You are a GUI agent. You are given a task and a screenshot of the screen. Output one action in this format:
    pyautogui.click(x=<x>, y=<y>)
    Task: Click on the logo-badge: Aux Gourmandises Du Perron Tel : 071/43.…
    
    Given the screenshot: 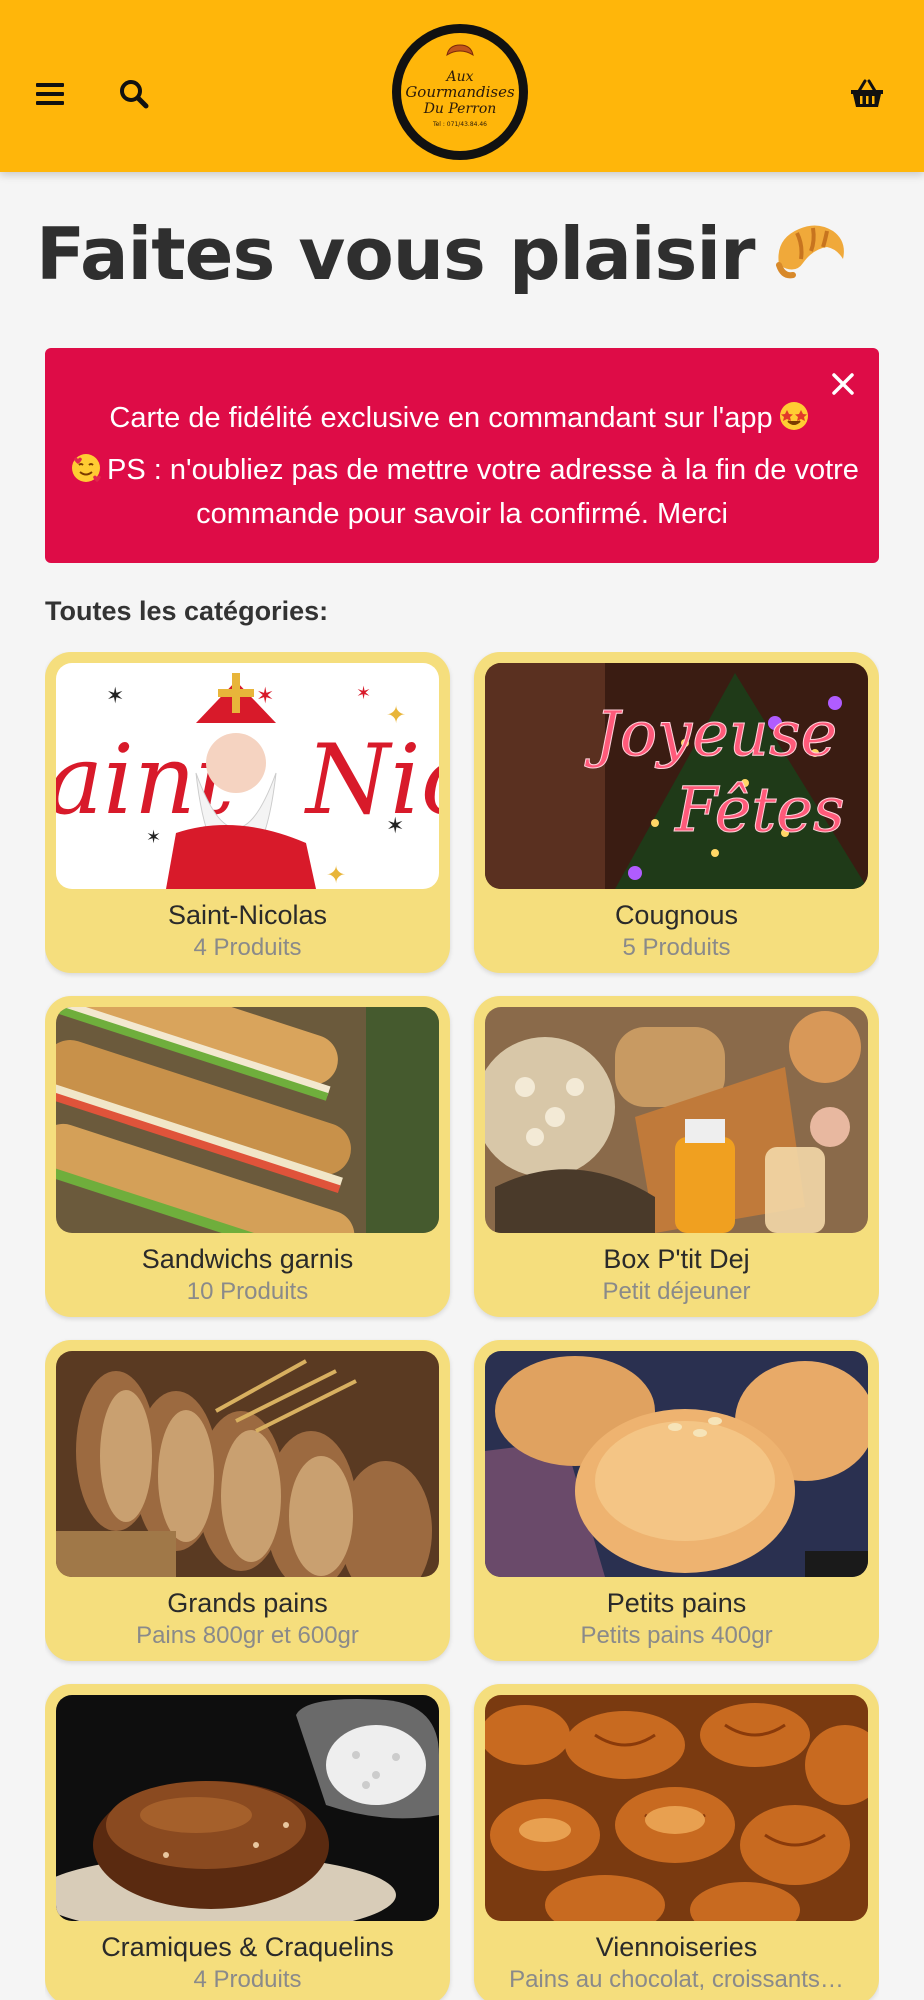 What is the action you would take?
    pyautogui.click(x=460, y=92)
    